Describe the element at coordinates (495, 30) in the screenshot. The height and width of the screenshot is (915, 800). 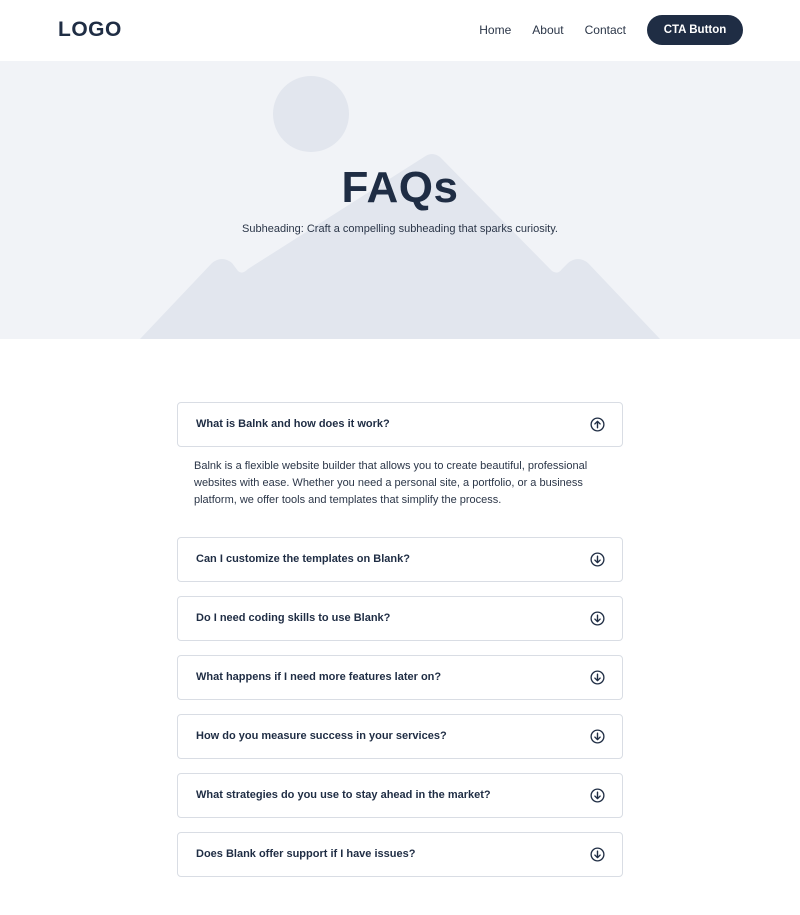
I see `nav-link-home: Home` at that location.